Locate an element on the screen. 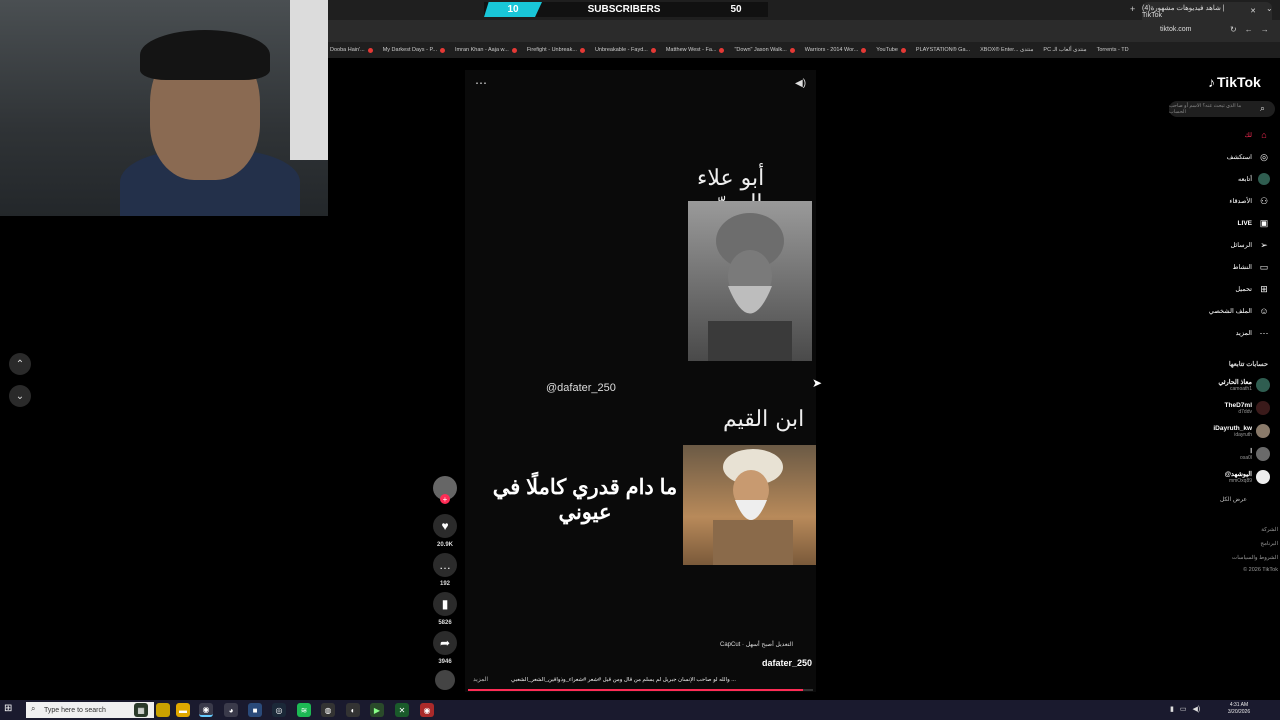  comment-count: 192 is located at coordinates (444, 584).